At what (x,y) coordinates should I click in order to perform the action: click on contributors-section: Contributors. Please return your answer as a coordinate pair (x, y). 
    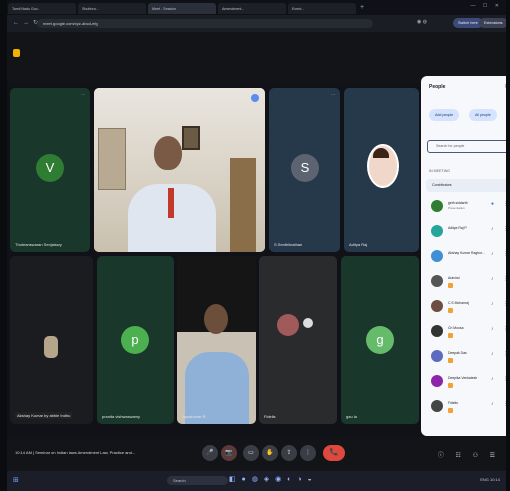
    Looking at the image, I should click on (466, 185).